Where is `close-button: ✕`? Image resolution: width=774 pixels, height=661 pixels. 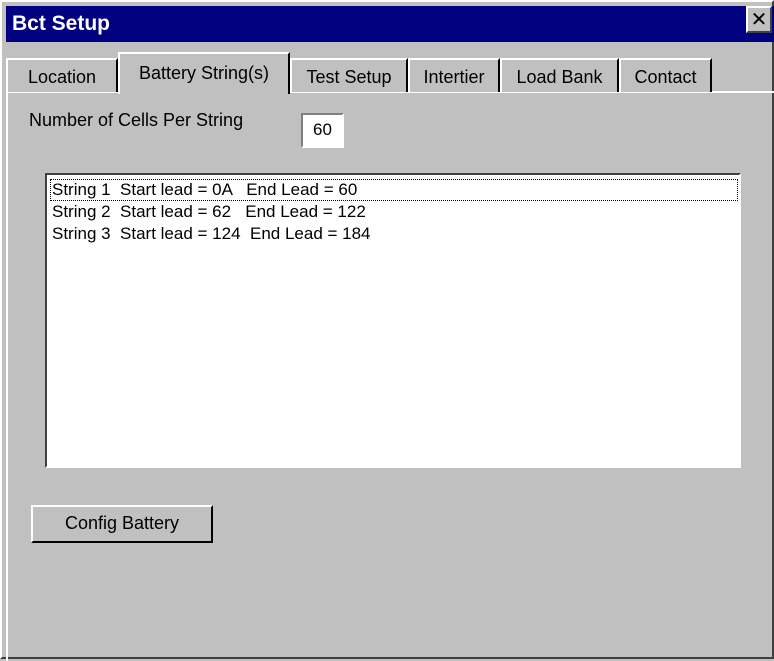 close-button: ✕ is located at coordinates (759, 19).